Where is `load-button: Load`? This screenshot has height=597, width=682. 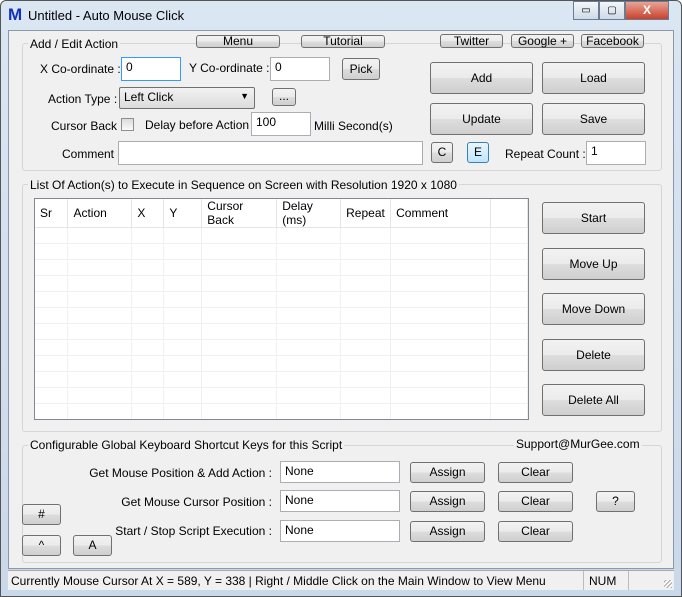
load-button: Load is located at coordinates (593, 78).